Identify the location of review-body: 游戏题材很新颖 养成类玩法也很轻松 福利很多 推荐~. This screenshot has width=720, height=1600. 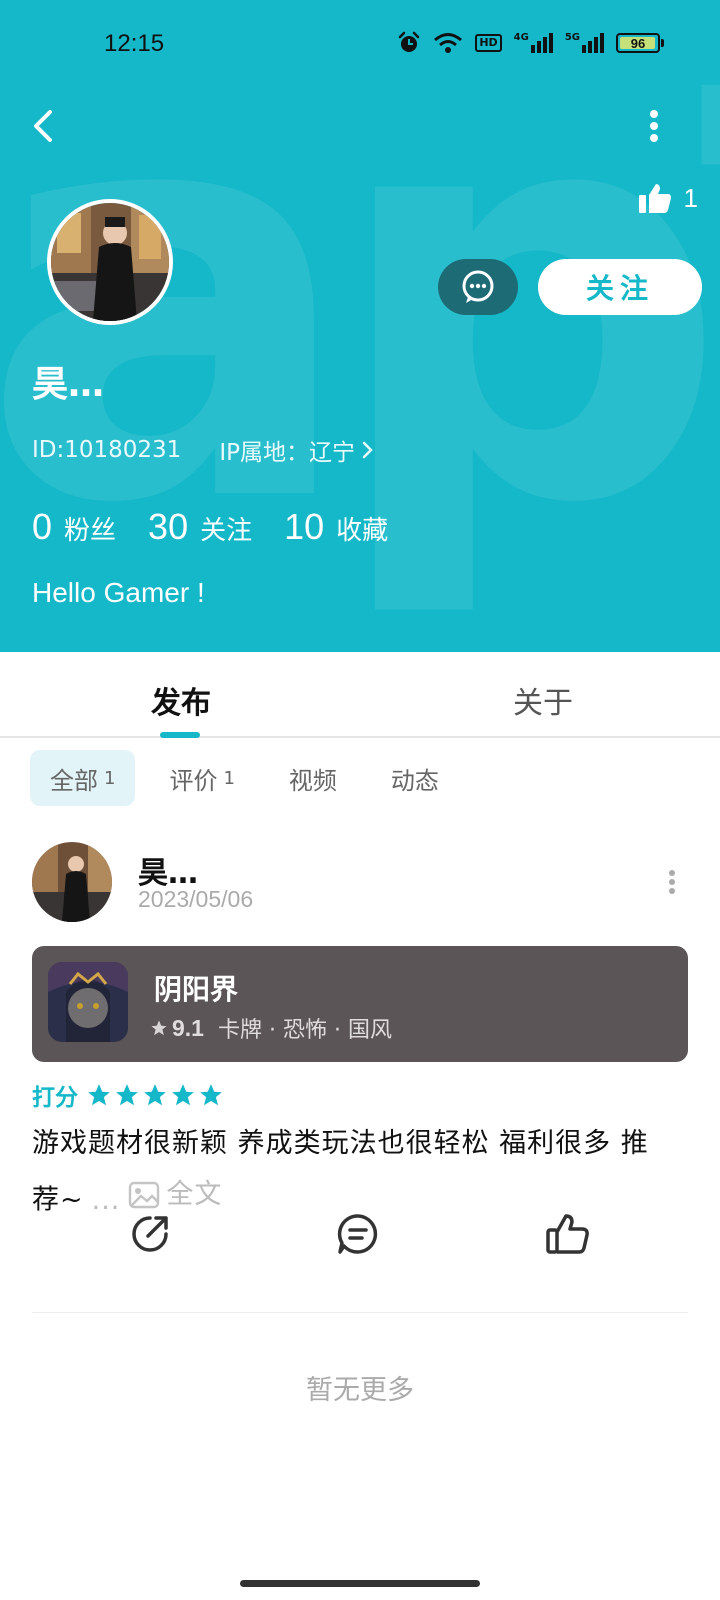
(340, 1172).